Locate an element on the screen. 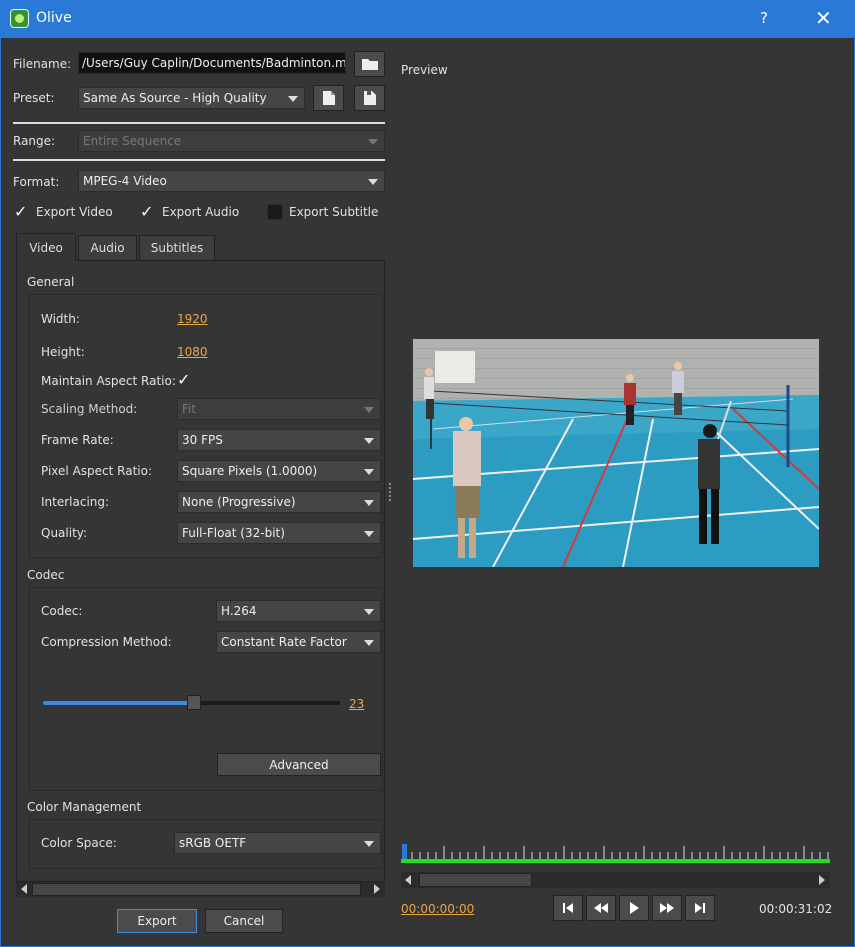 The height and width of the screenshot is (947, 855). aspect-ratio-label: Maintain Aspect Ratio: is located at coordinates (108, 381).